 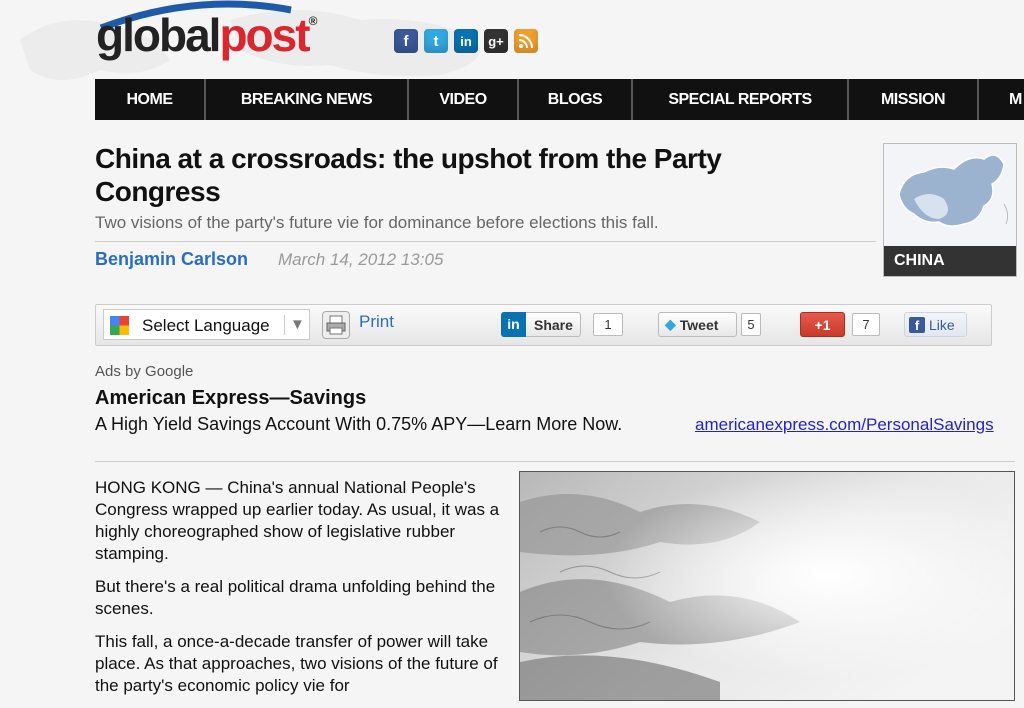 What do you see at coordinates (608, 324) in the screenshot?
I see `linkedin-share-count: 1` at bounding box center [608, 324].